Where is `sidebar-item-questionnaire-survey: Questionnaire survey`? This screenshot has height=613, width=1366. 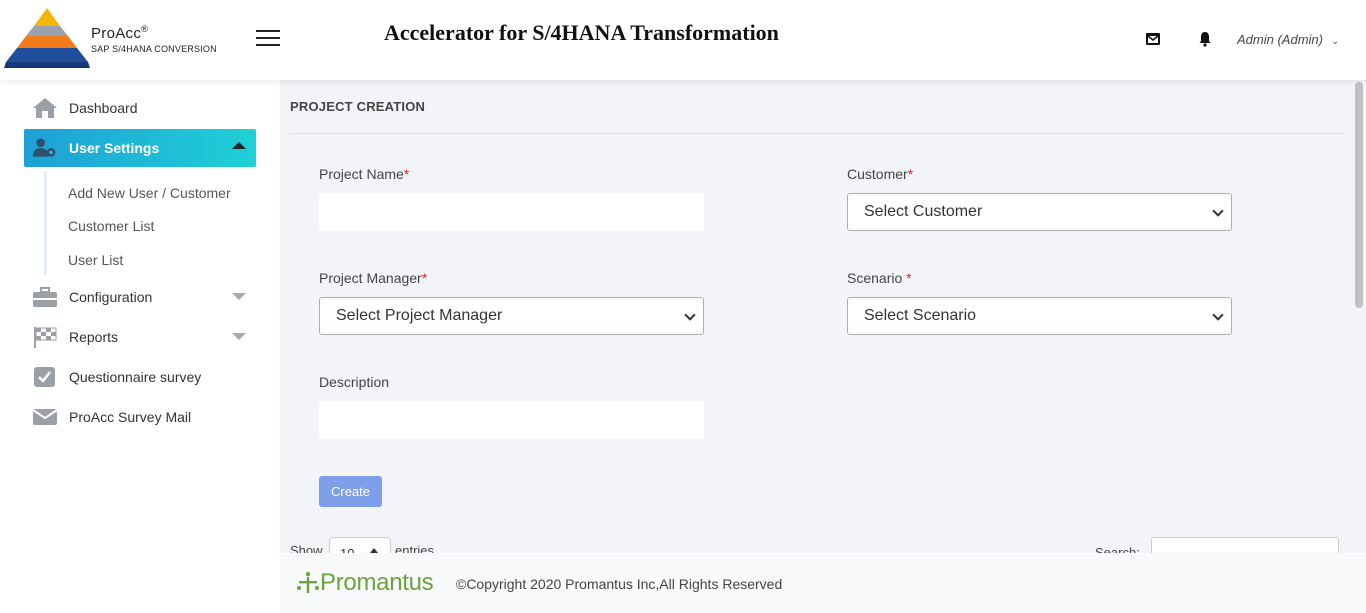
sidebar-item-questionnaire-survey: Questionnaire survey is located at coordinates (140, 377).